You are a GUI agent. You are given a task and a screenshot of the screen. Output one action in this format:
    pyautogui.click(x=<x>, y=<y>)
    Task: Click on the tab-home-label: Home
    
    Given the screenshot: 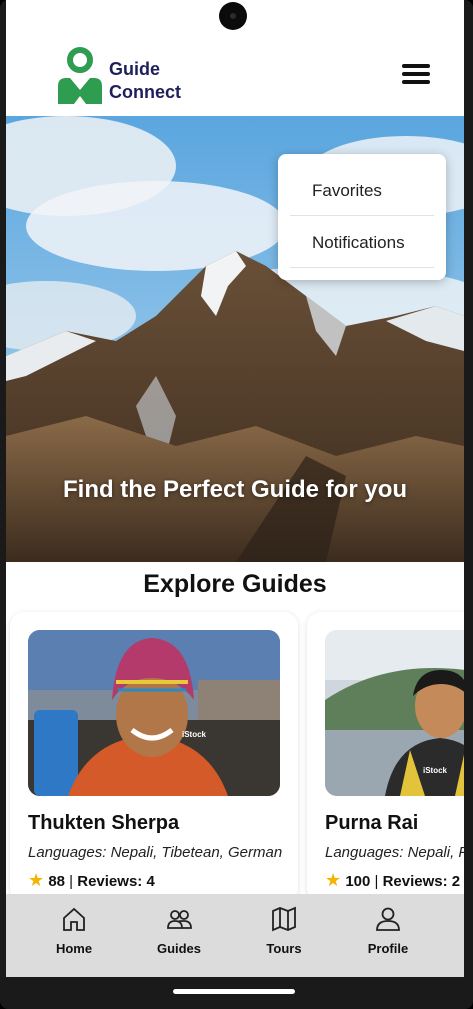 What is the action you would take?
    pyautogui.click(x=74, y=948)
    